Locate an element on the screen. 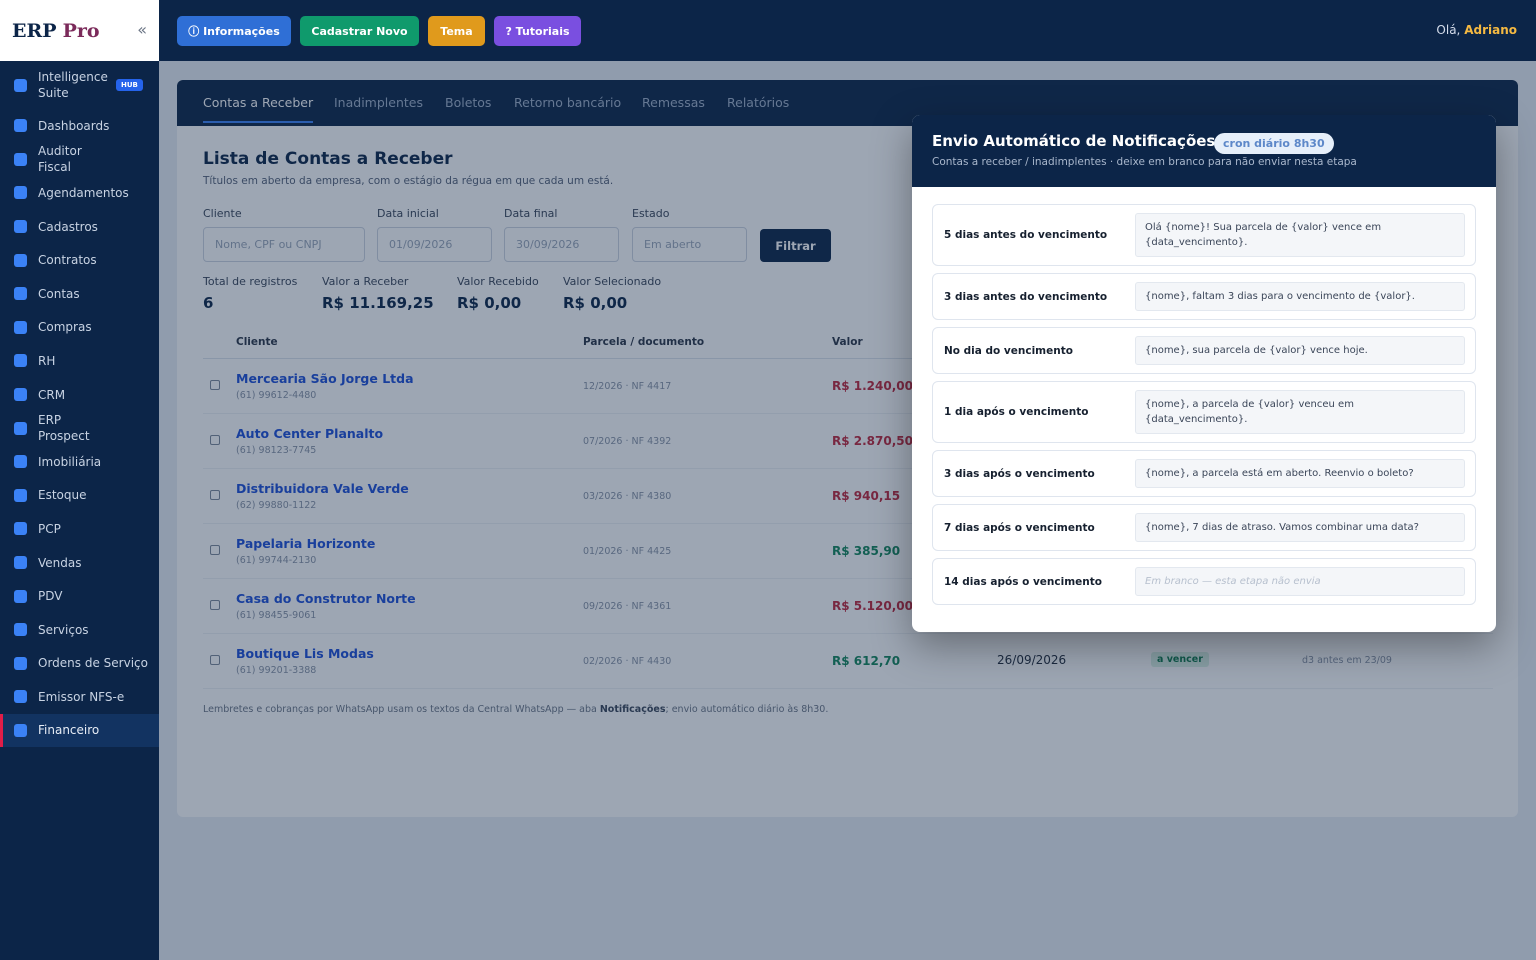 This screenshot has height=960, width=1536. tema-button: Tema is located at coordinates (456, 31).